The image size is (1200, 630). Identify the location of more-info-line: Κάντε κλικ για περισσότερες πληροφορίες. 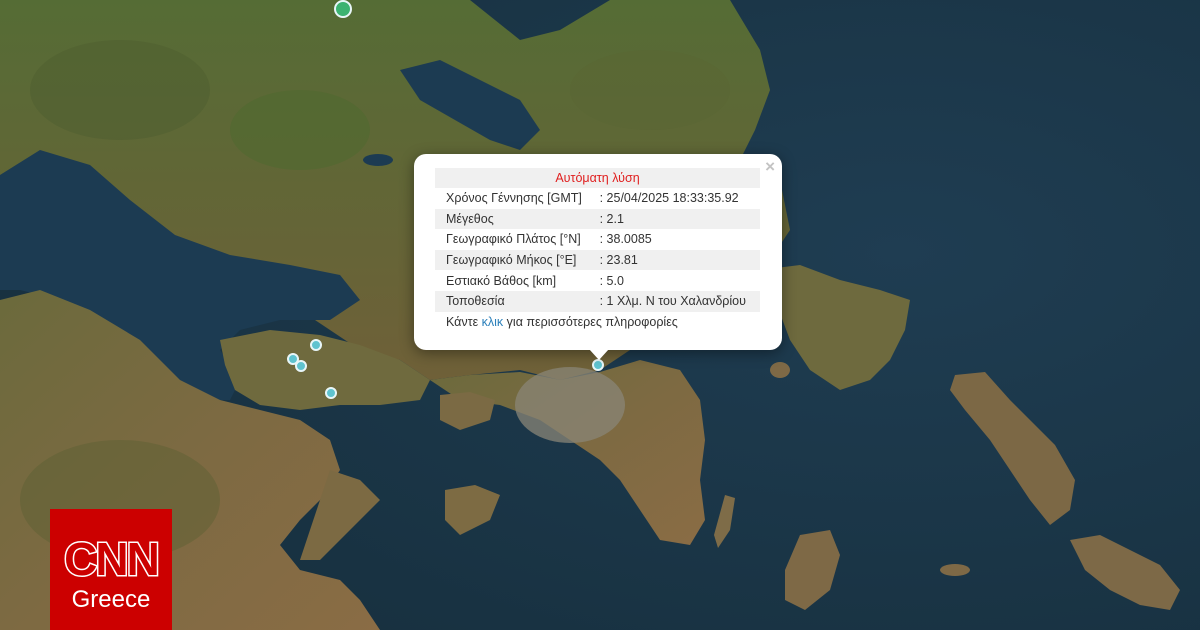
(597, 322).